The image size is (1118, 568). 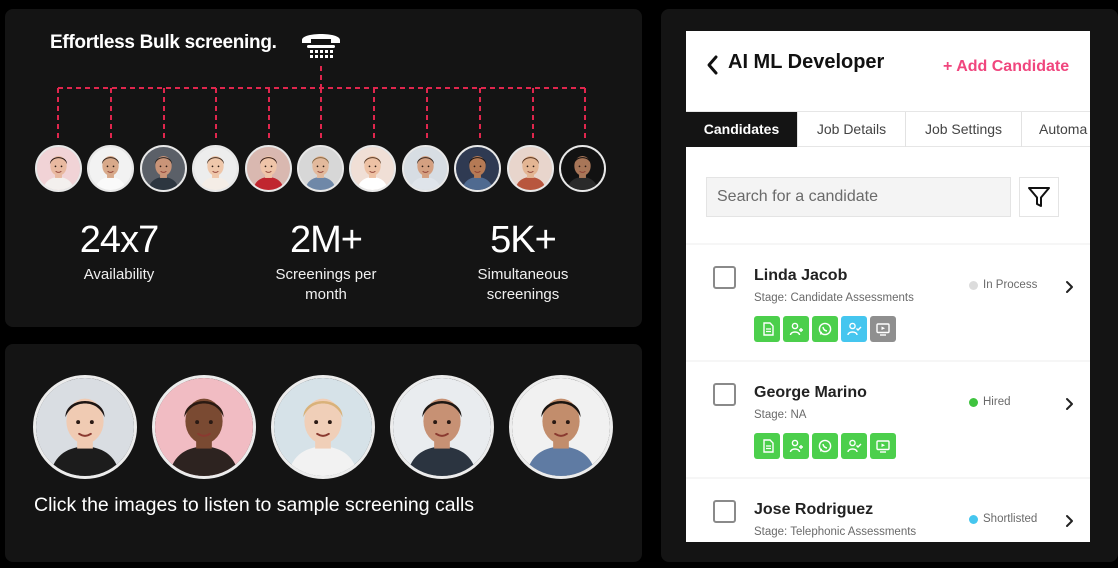 What do you see at coordinates (1056, 129) in the screenshot?
I see `tab-automation: Automa` at bounding box center [1056, 129].